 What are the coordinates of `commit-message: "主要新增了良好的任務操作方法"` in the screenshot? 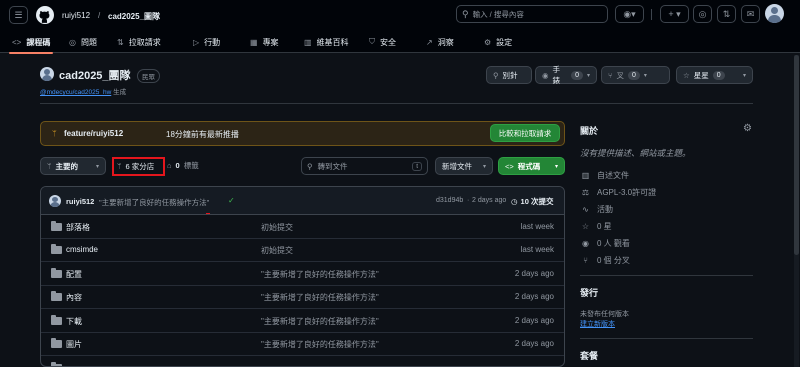 It's located at (154, 202).